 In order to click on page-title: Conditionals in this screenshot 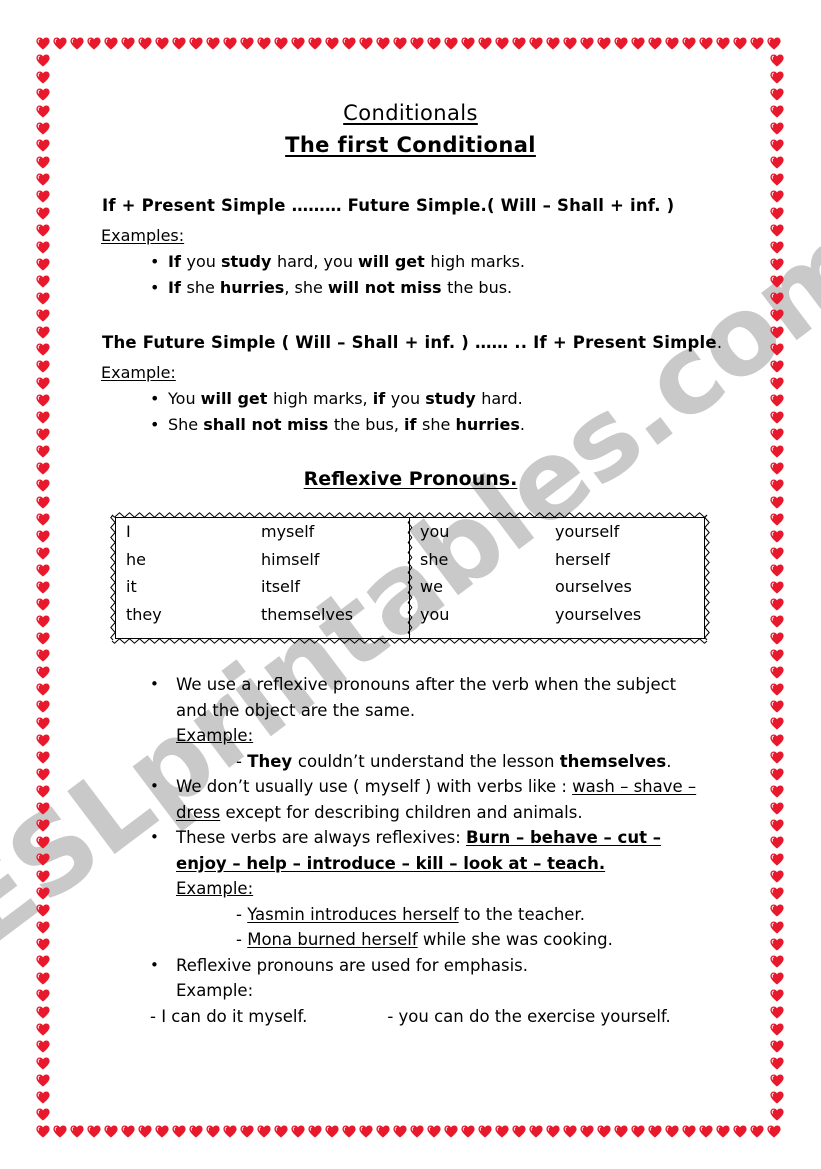, I will do `click(410, 113)`.